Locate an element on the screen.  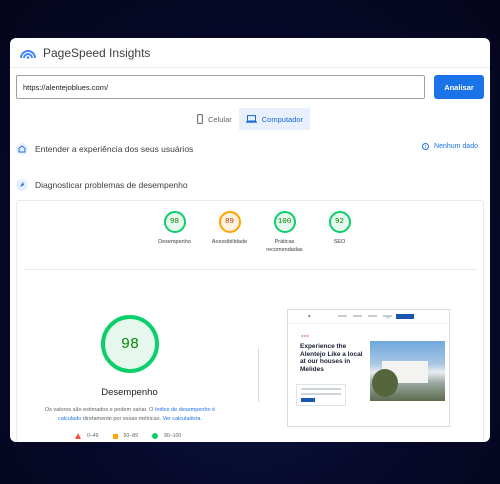
preview-badge-icon: ★★★ is located at coordinates (305, 336).